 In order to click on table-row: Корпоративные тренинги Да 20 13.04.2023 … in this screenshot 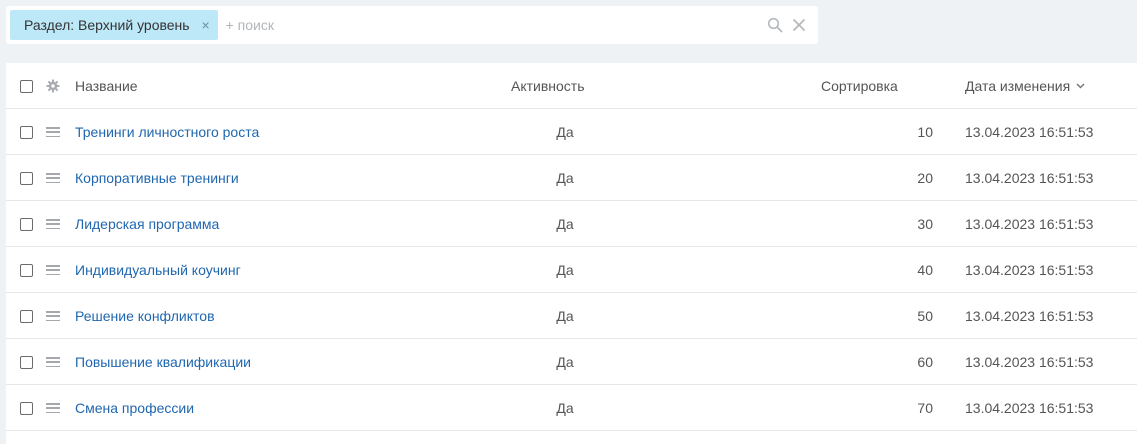, I will do `click(571, 178)`.